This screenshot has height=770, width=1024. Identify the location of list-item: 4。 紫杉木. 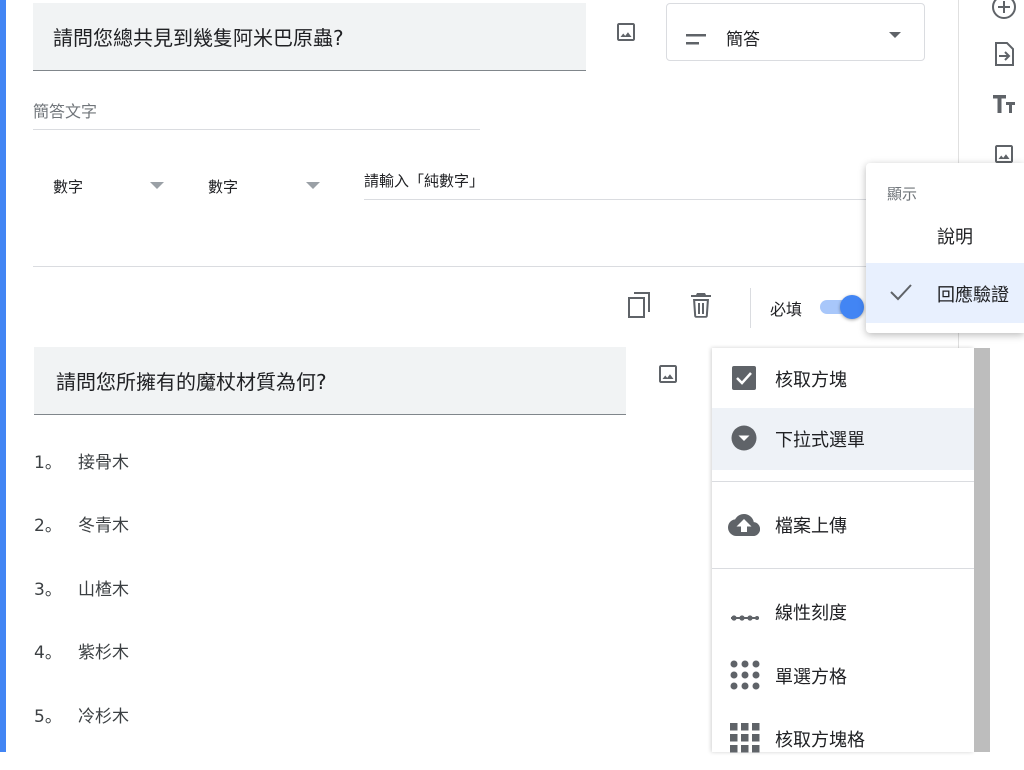
(81, 650).